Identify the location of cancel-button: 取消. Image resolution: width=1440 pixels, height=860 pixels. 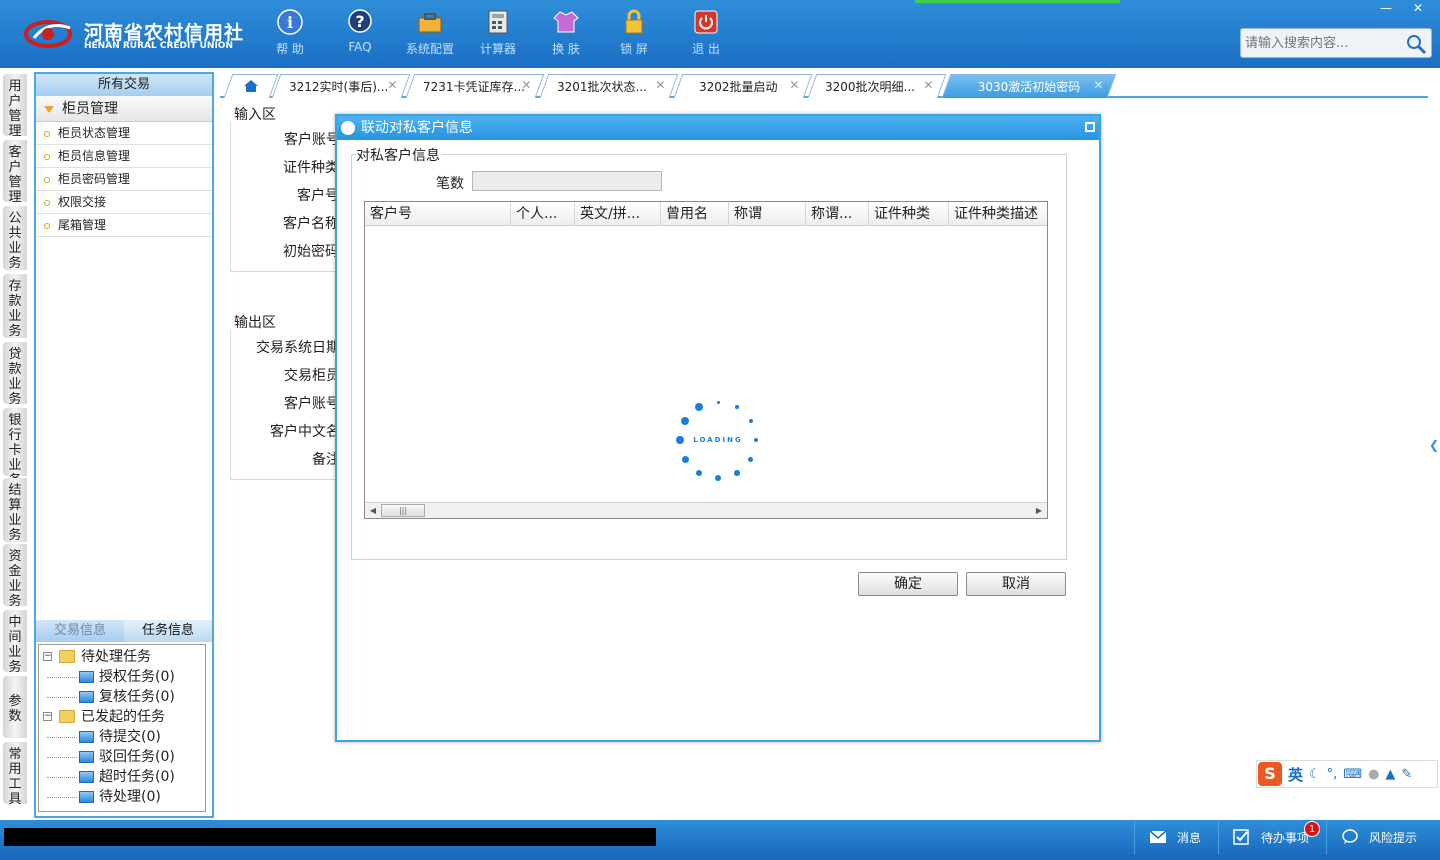
(1016, 584).